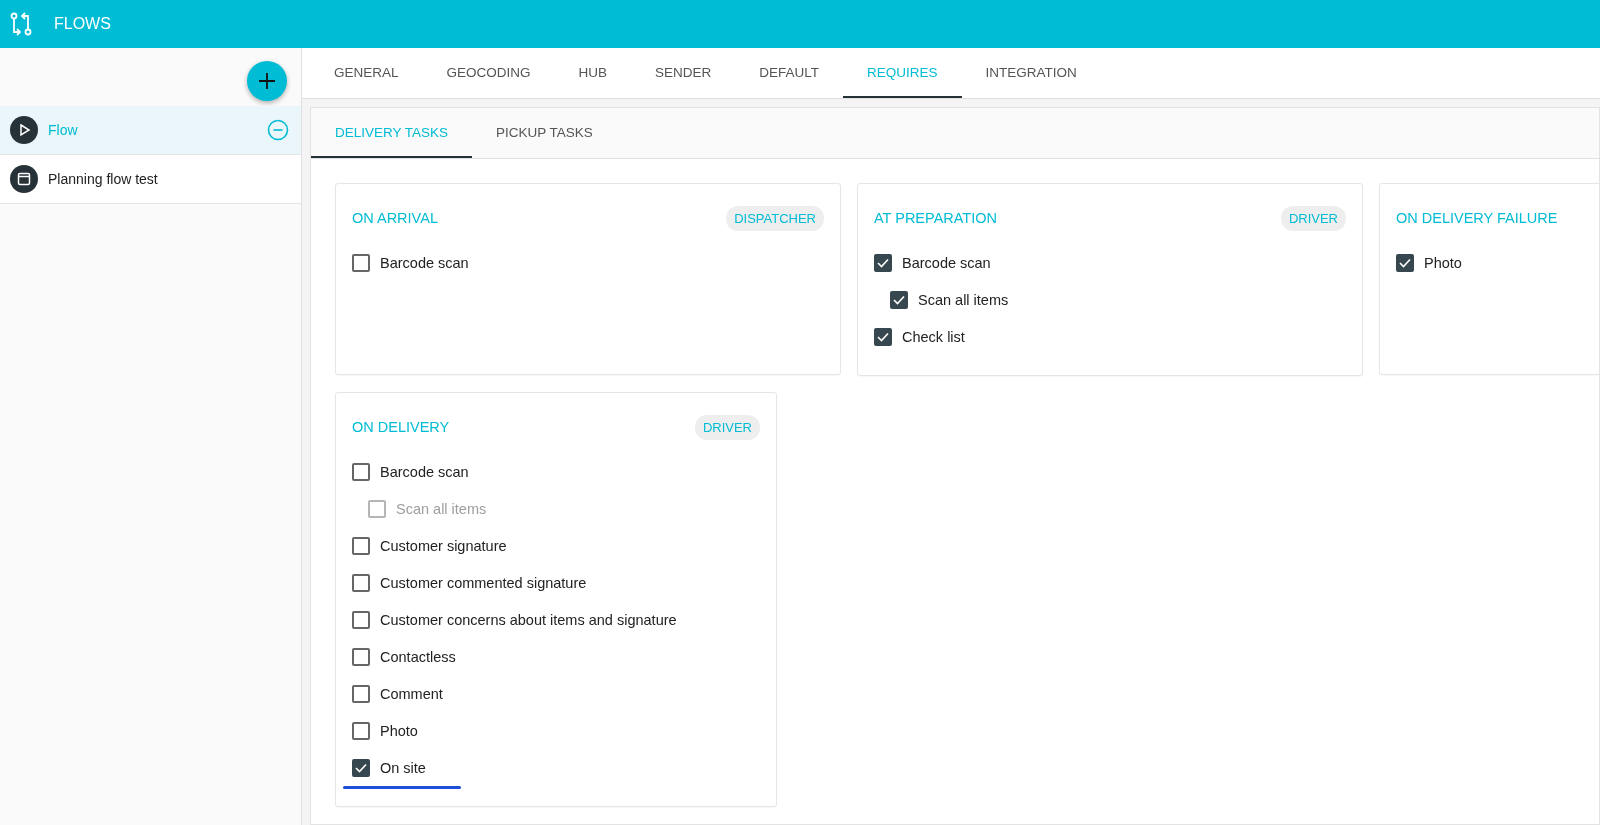 Image resolution: width=1600 pixels, height=825 pixels. What do you see at coordinates (528, 619) in the screenshot?
I see `checkbox-label: Customer concerns about items and signature` at bounding box center [528, 619].